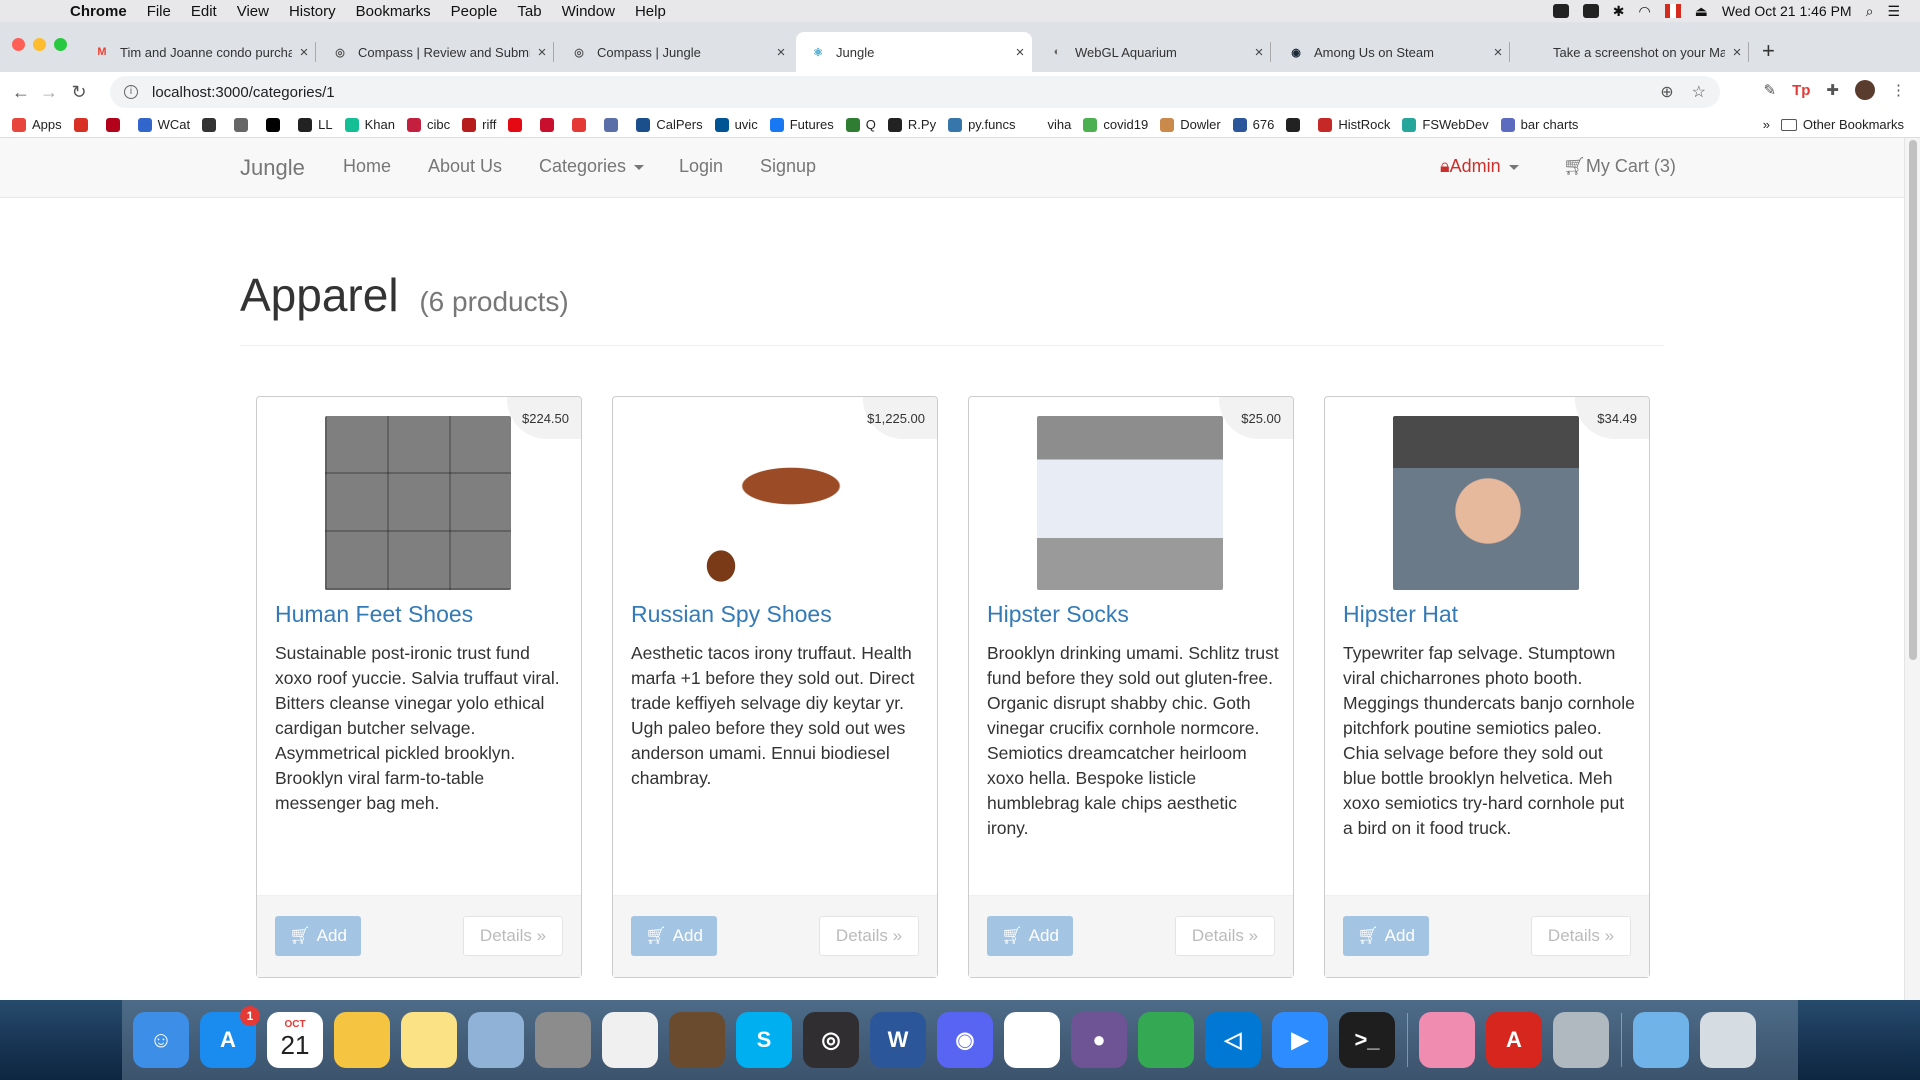 The width and height of the screenshot is (1920, 1080). Describe the element at coordinates (1539, 124) in the screenshot. I see `bookmark-item: bar charts` at that location.